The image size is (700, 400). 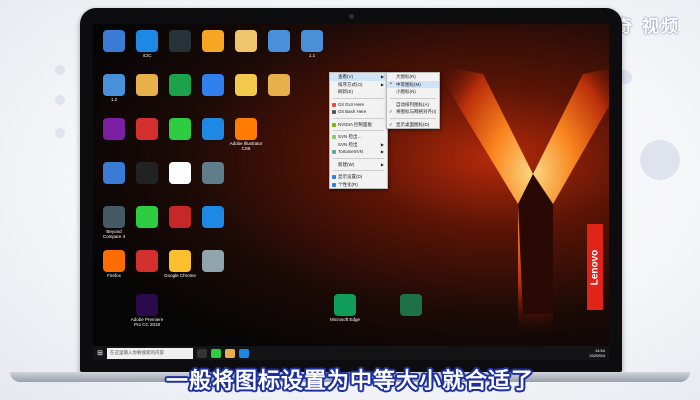 I want to click on menu-item-label: 显示桌面图标(D), so click(x=413, y=124).